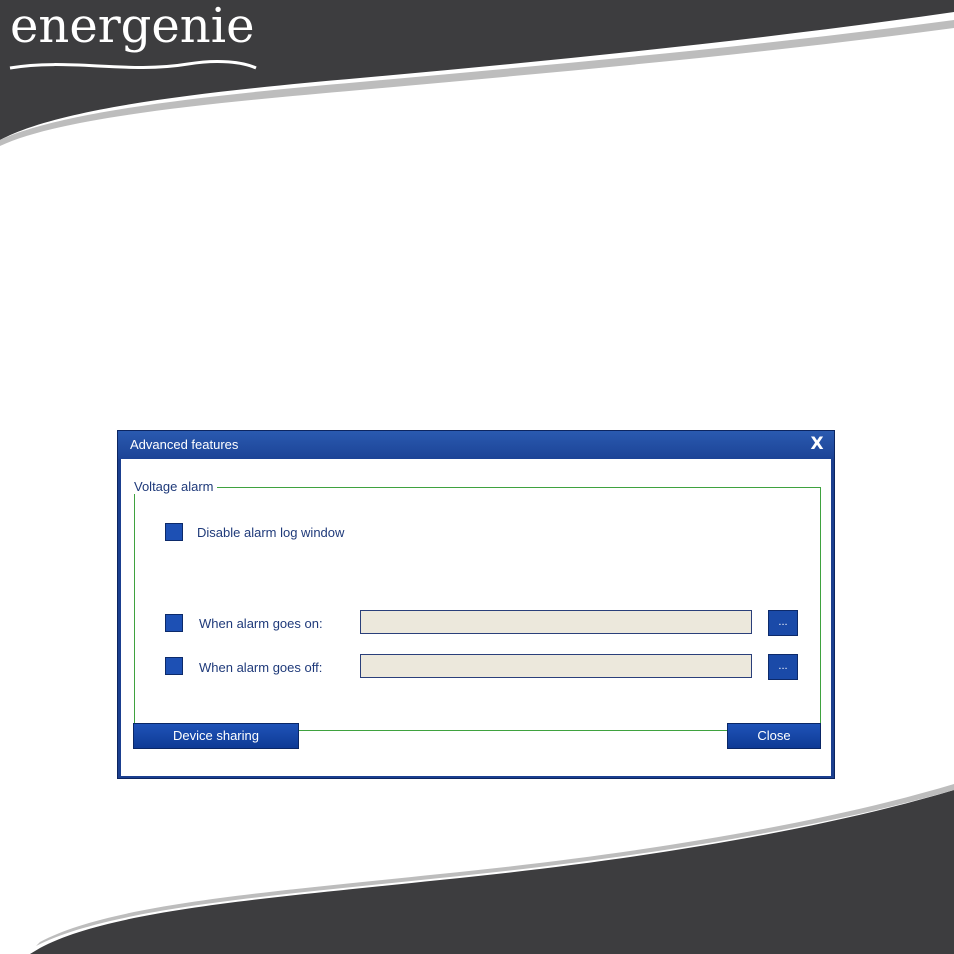  Describe the element at coordinates (174, 666) in the screenshot. I see `alarm-off-checkbox` at that location.